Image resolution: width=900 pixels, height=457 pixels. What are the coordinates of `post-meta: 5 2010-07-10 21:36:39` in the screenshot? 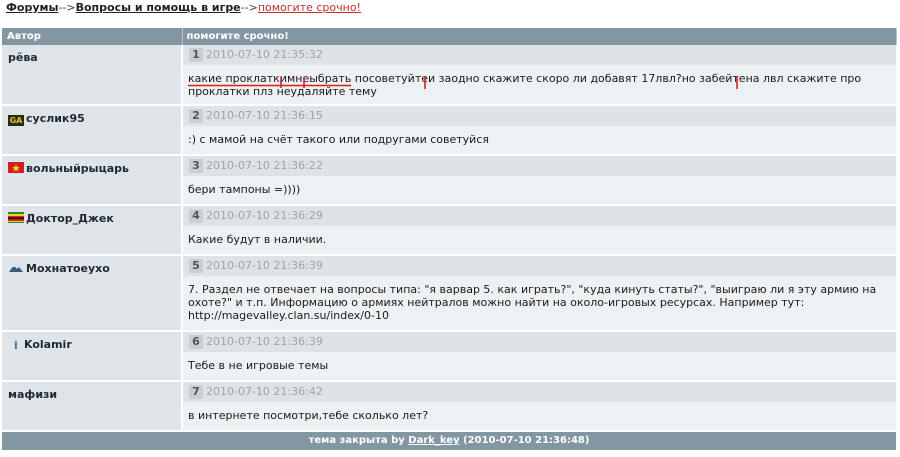 It's located at (539, 265).